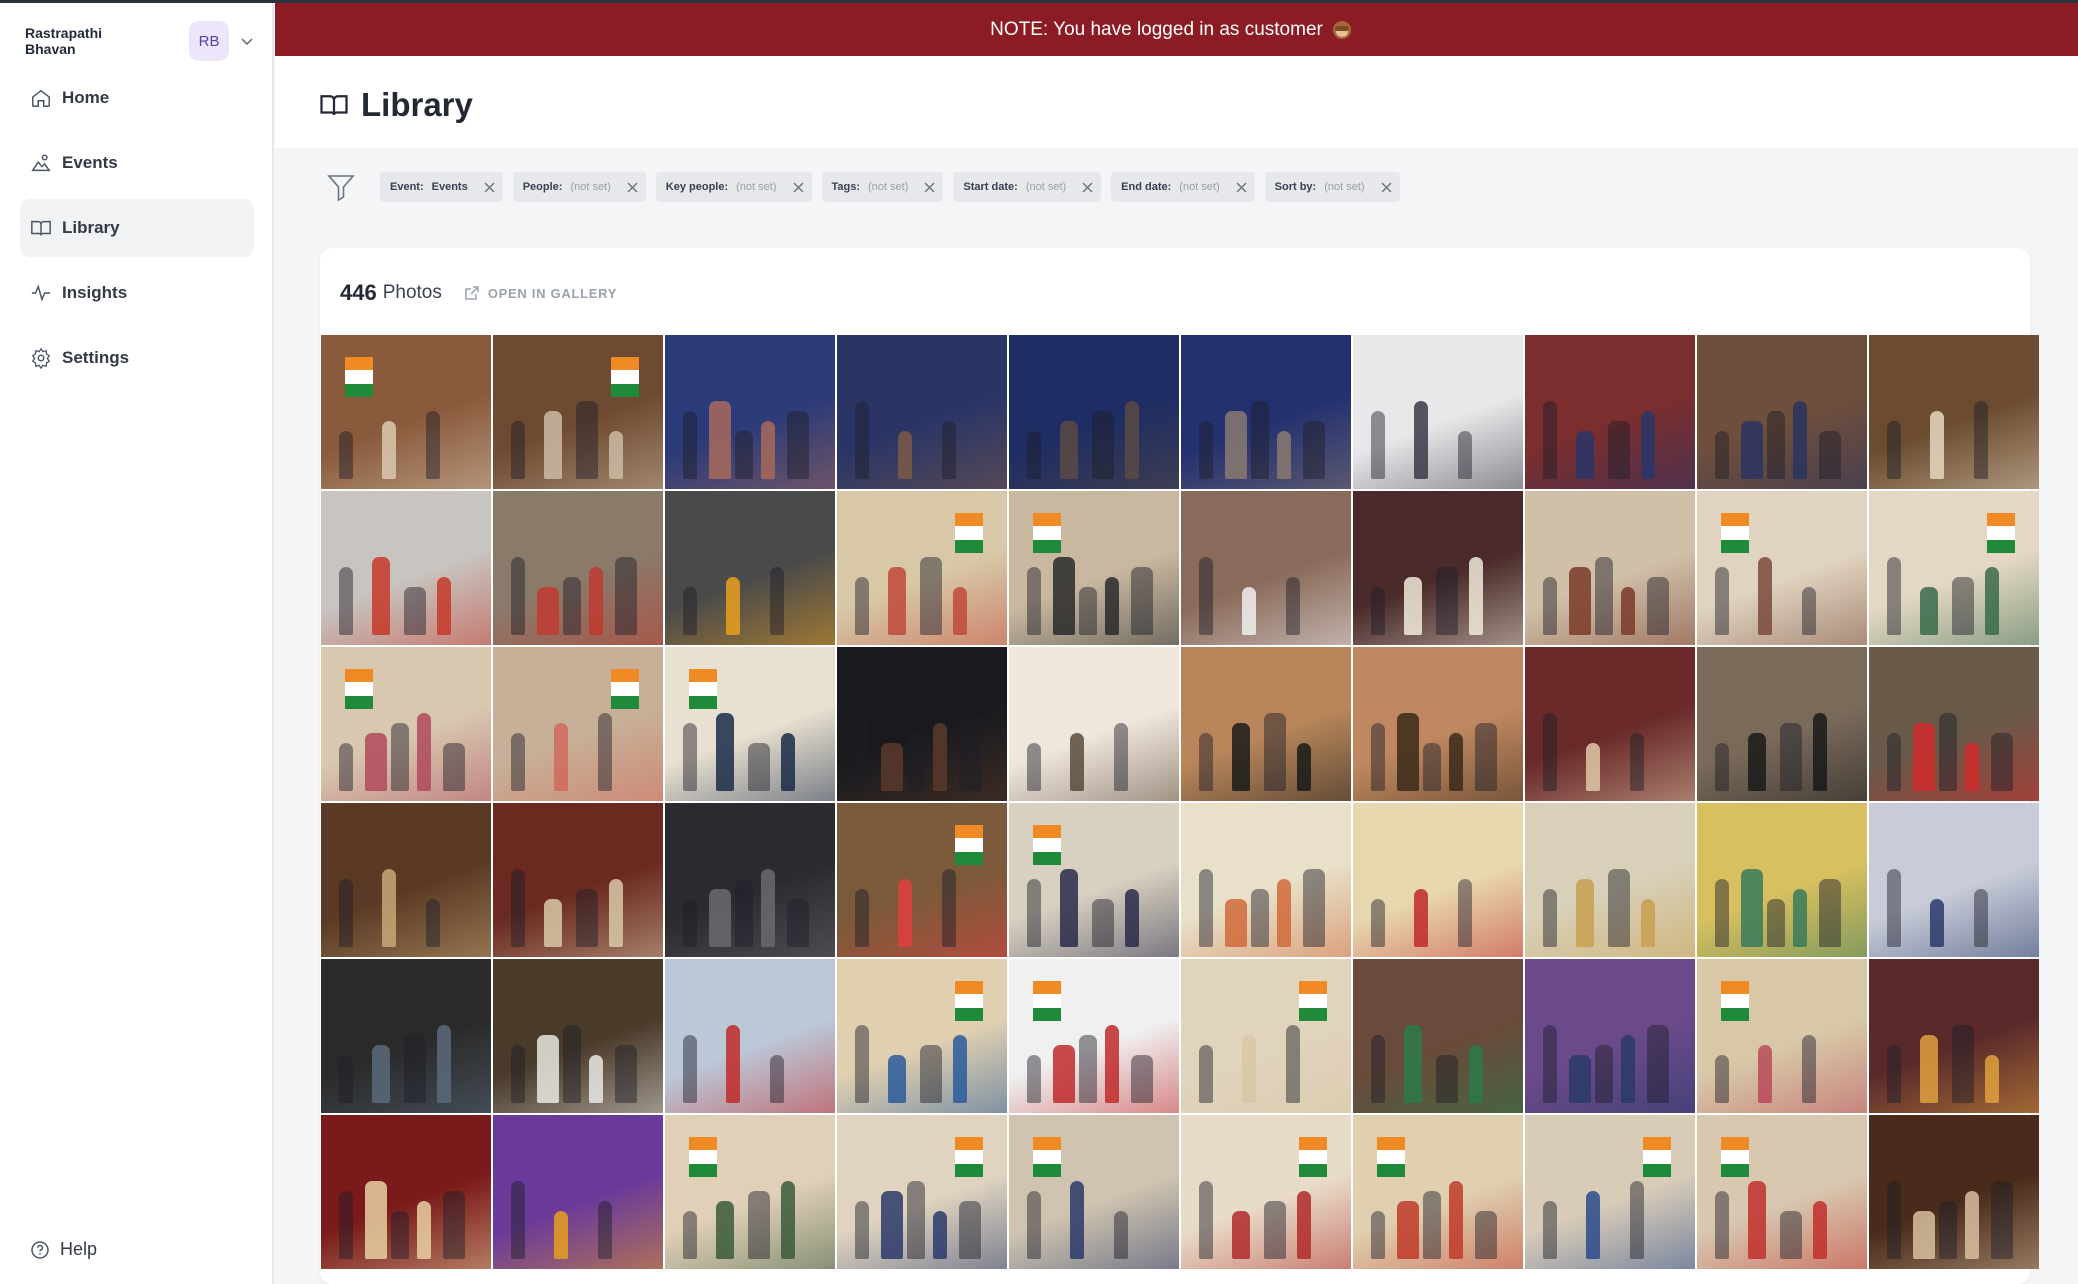 The width and height of the screenshot is (2078, 1284). I want to click on filter-chip: Tags: (not set), so click(882, 187).